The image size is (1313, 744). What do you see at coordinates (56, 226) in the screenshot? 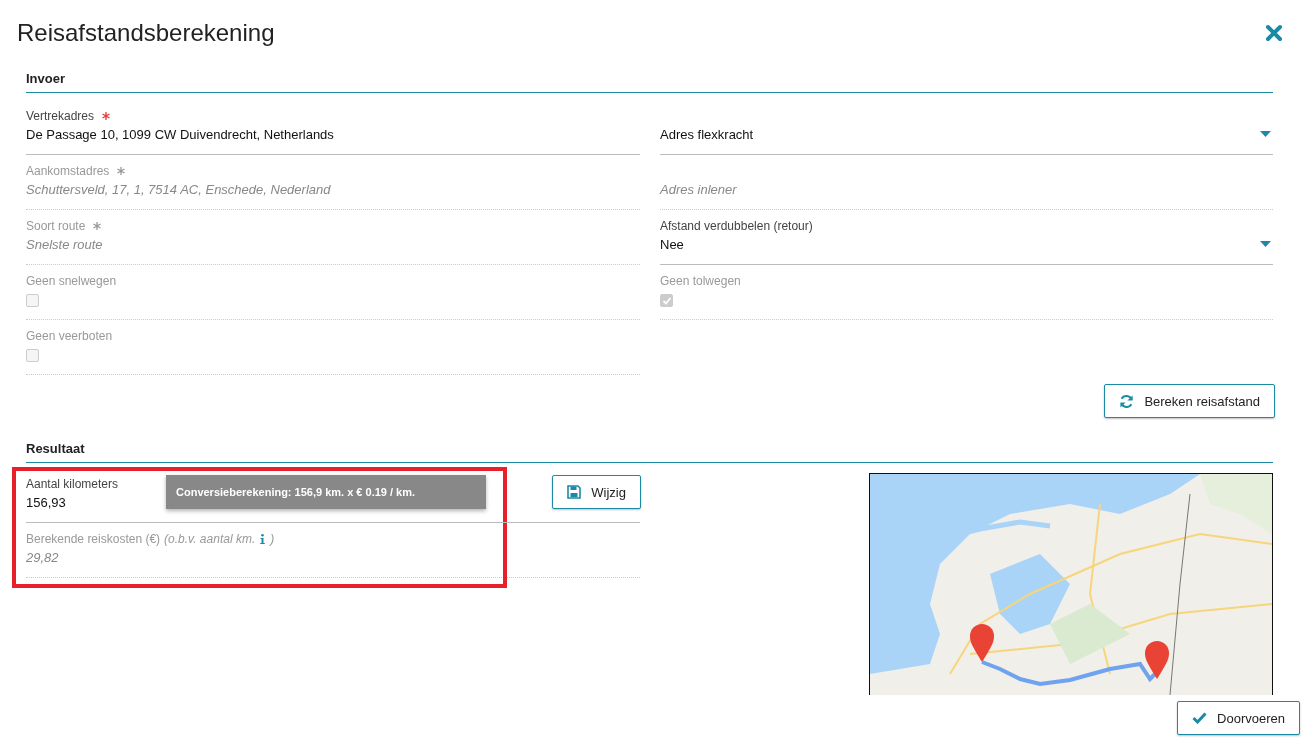
I see `field-label: Soort route` at bounding box center [56, 226].